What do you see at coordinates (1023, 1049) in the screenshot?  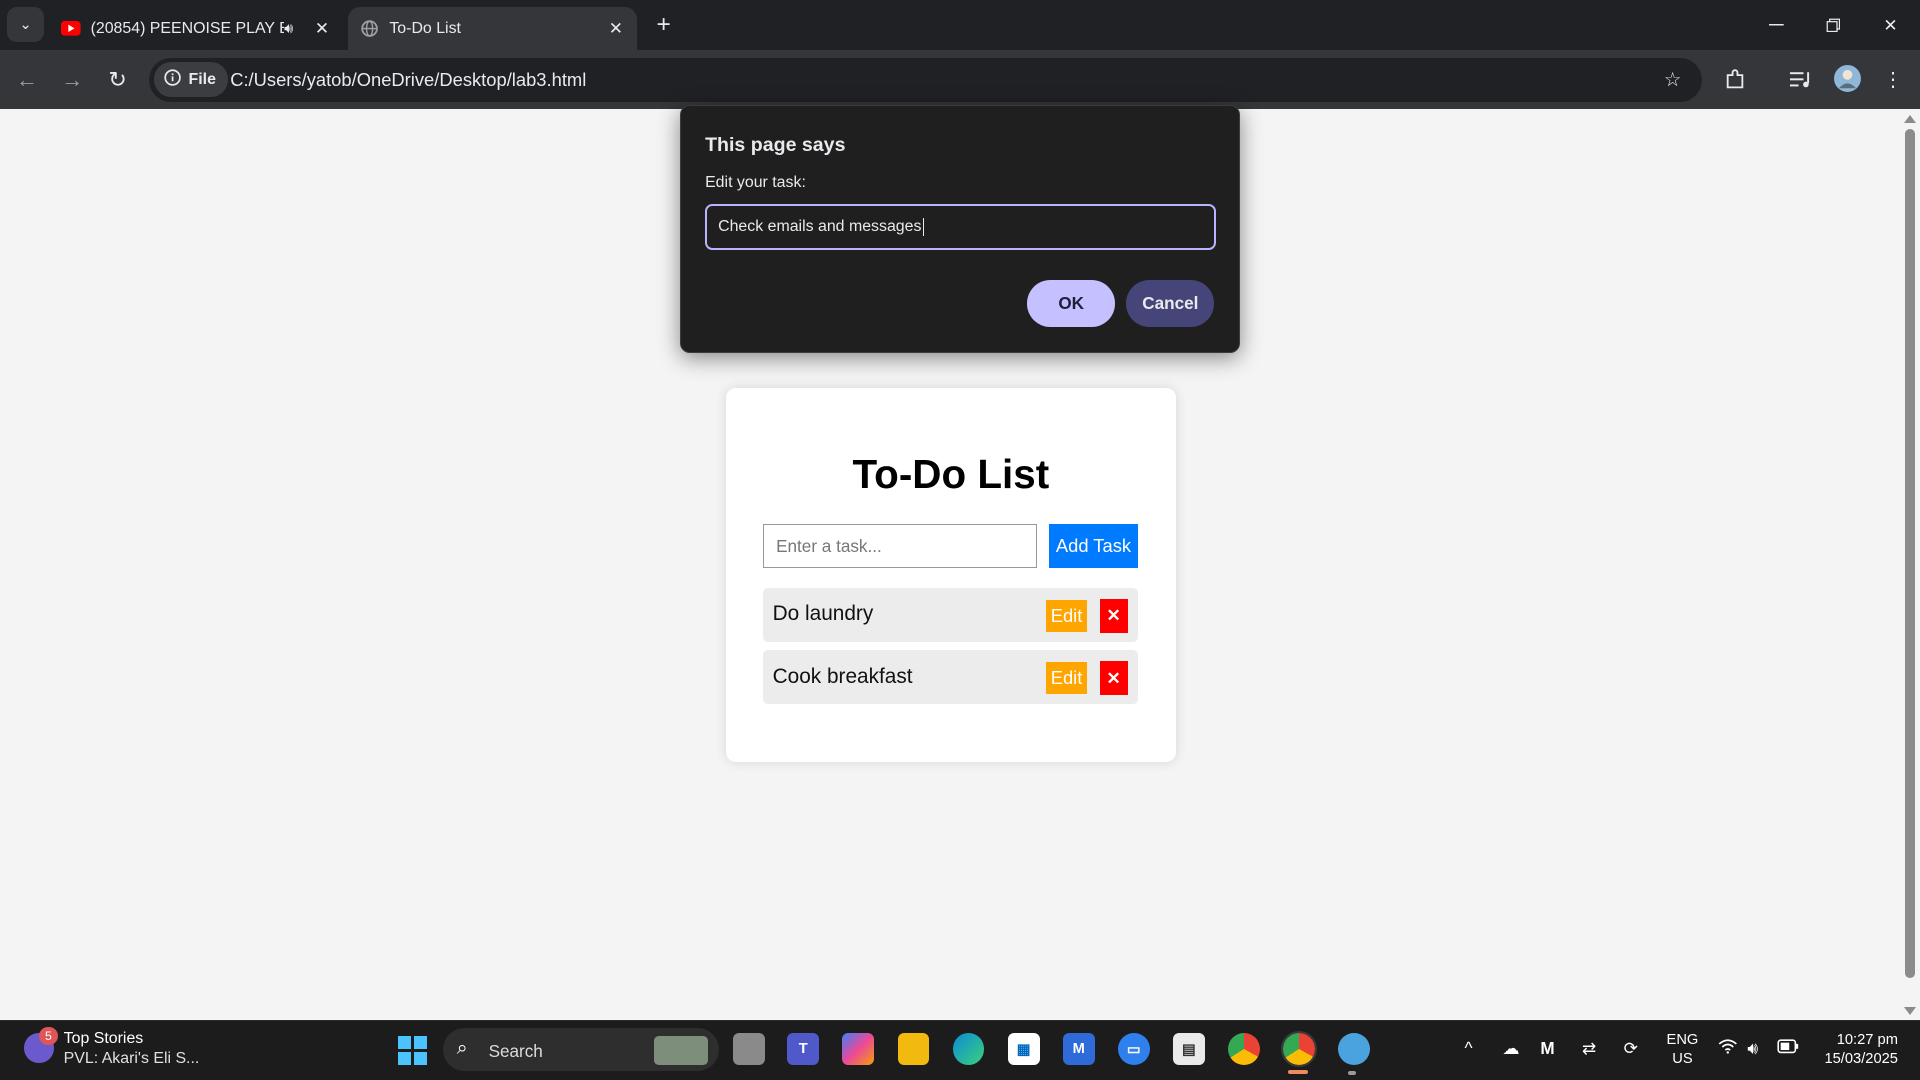 I see `store-icon: ▦` at bounding box center [1023, 1049].